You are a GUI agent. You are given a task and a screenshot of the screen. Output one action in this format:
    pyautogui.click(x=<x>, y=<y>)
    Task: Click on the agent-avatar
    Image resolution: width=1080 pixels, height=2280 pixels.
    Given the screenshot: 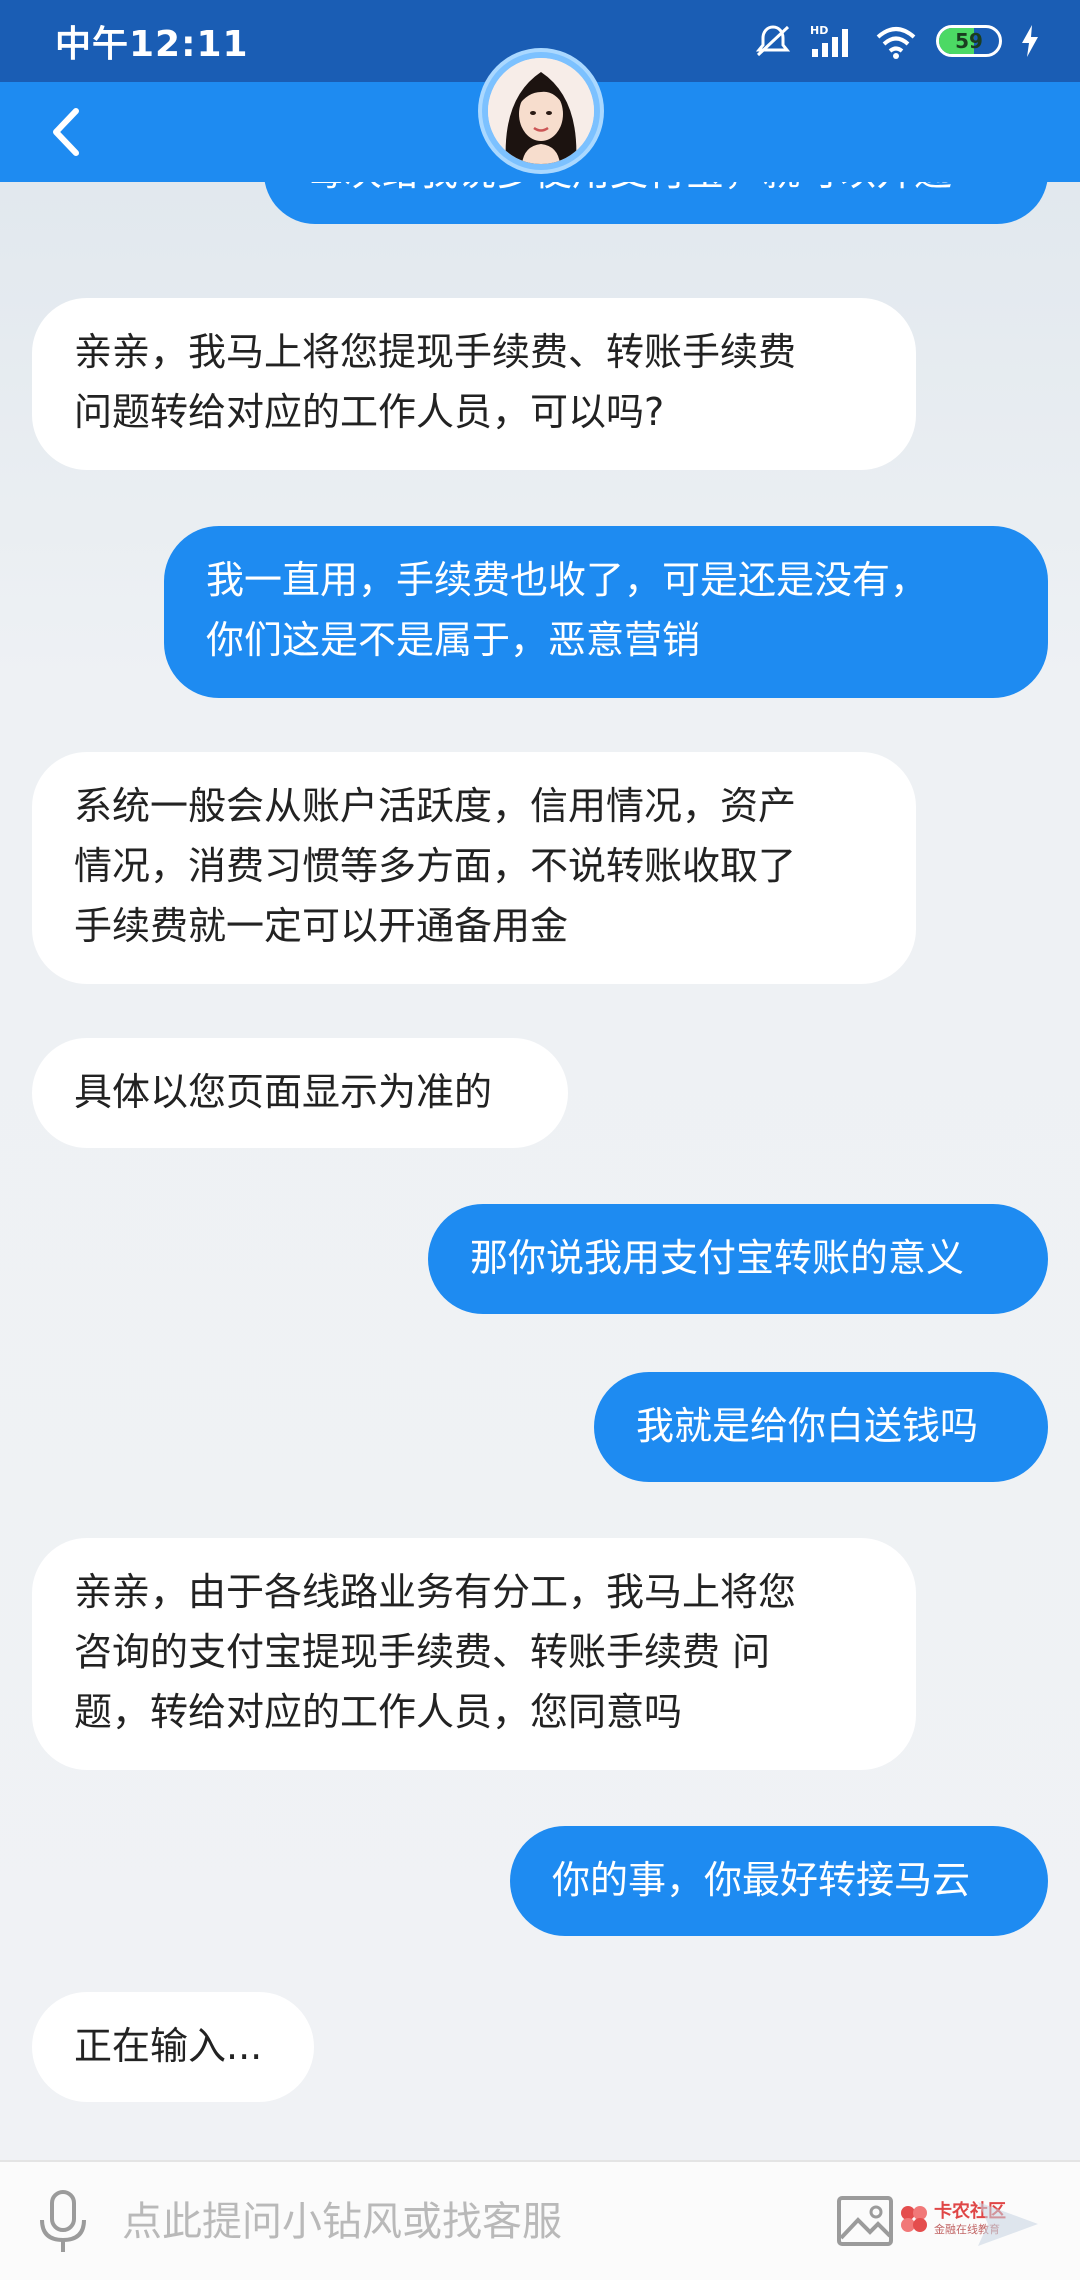 What is the action you would take?
    pyautogui.click(x=541, y=111)
    